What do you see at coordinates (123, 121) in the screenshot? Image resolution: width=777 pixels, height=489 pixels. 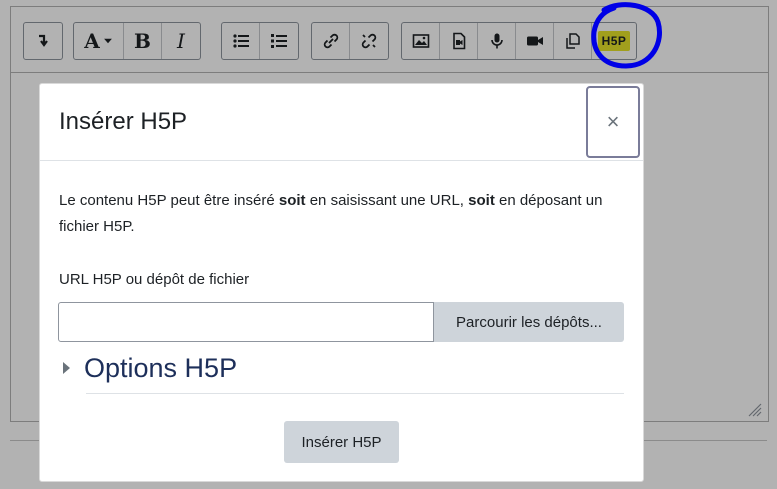 I see `dialog-title: Insérer H5P` at bounding box center [123, 121].